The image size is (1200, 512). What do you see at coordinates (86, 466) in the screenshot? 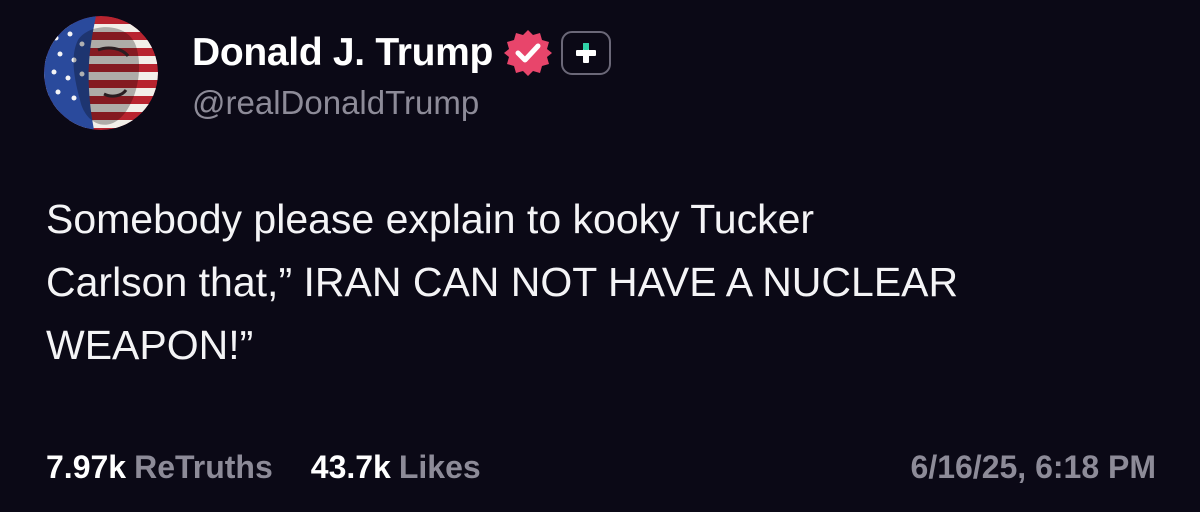
I see `retruths-count: 7.97k` at bounding box center [86, 466].